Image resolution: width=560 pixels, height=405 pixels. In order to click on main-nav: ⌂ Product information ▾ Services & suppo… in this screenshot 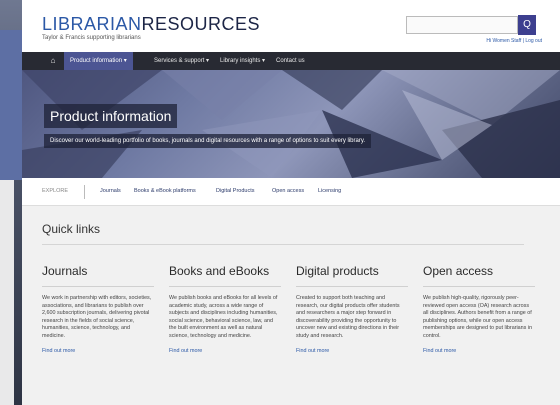, I will do `click(291, 61)`.